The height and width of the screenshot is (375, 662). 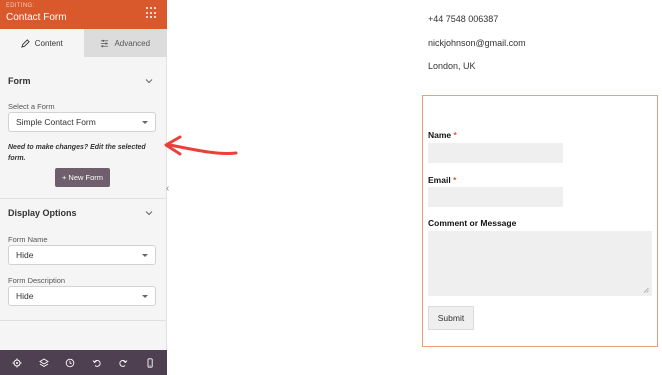 What do you see at coordinates (452, 66) in the screenshot?
I see `contact-location: London, UK` at bounding box center [452, 66].